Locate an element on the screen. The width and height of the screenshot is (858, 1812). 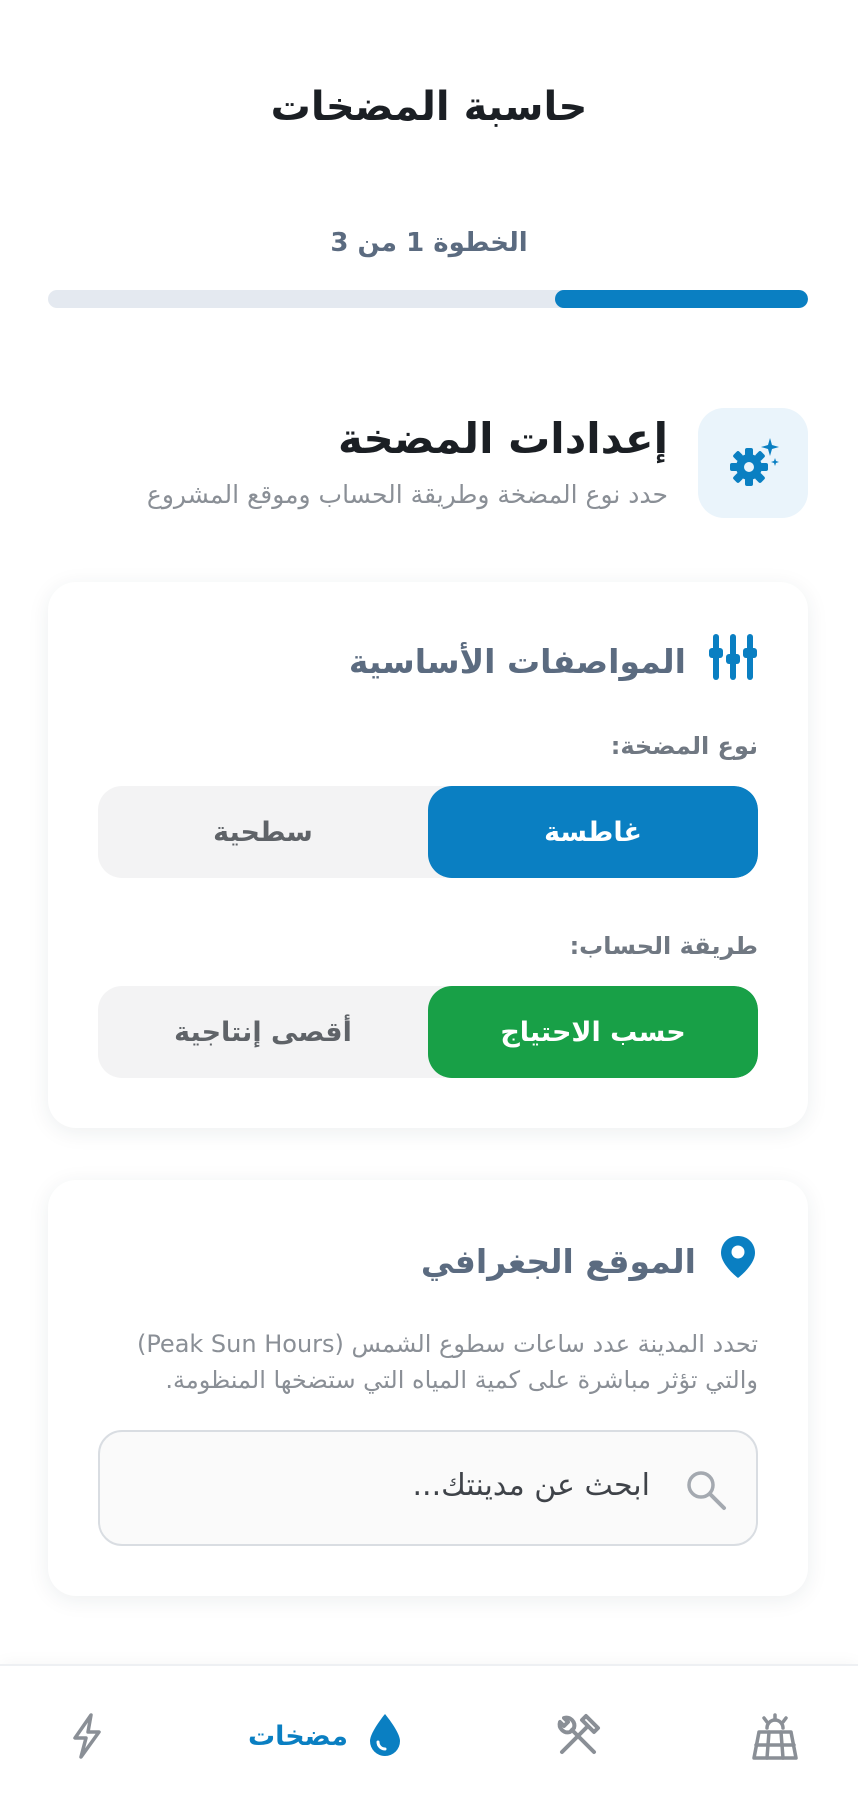
location-card-header: الموقع الجغرافي is located at coordinates (589, 1261).